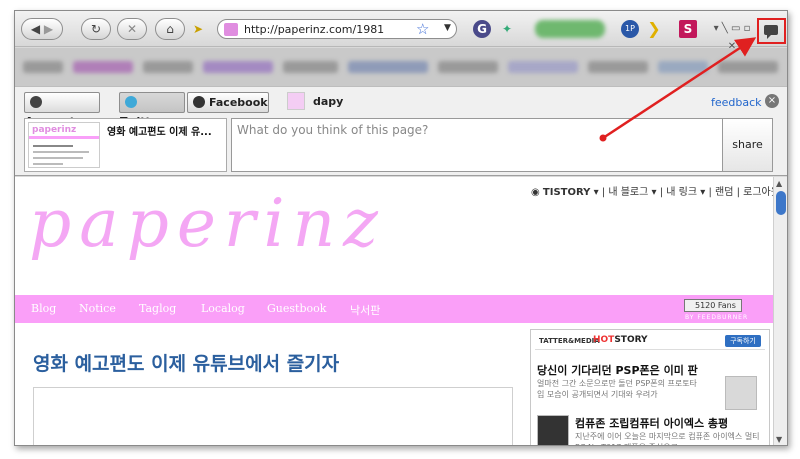 This screenshot has height=459, width=800. What do you see at coordinates (705, 305) in the screenshot?
I see `fans-count: 5120` at bounding box center [705, 305].